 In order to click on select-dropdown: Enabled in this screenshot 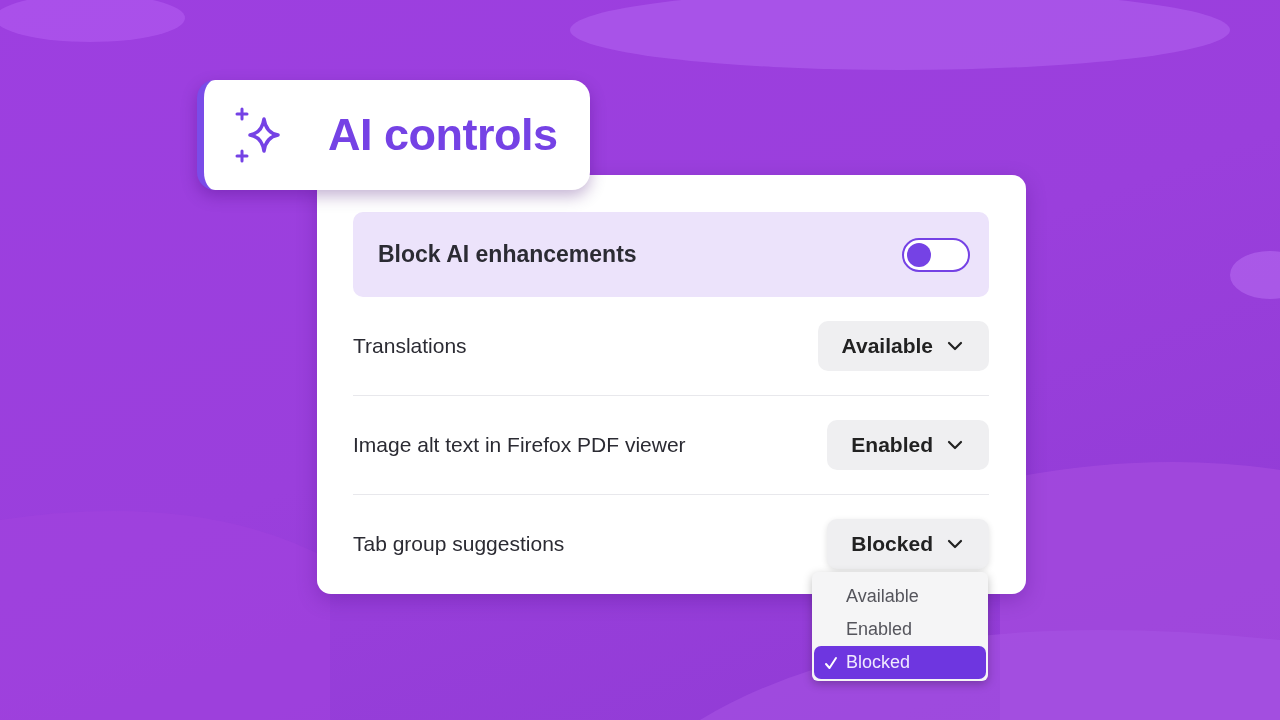, I will do `click(908, 445)`.